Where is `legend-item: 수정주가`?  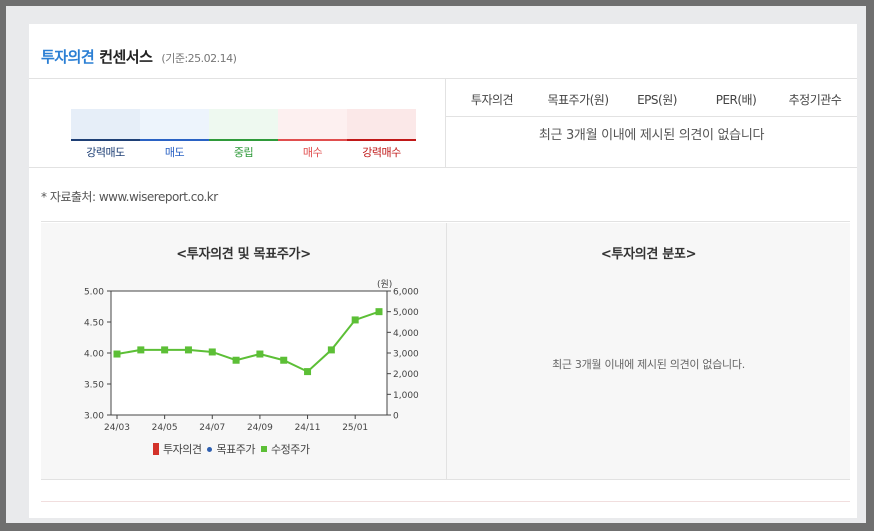
legend-item: 수정주가 is located at coordinates (285, 449).